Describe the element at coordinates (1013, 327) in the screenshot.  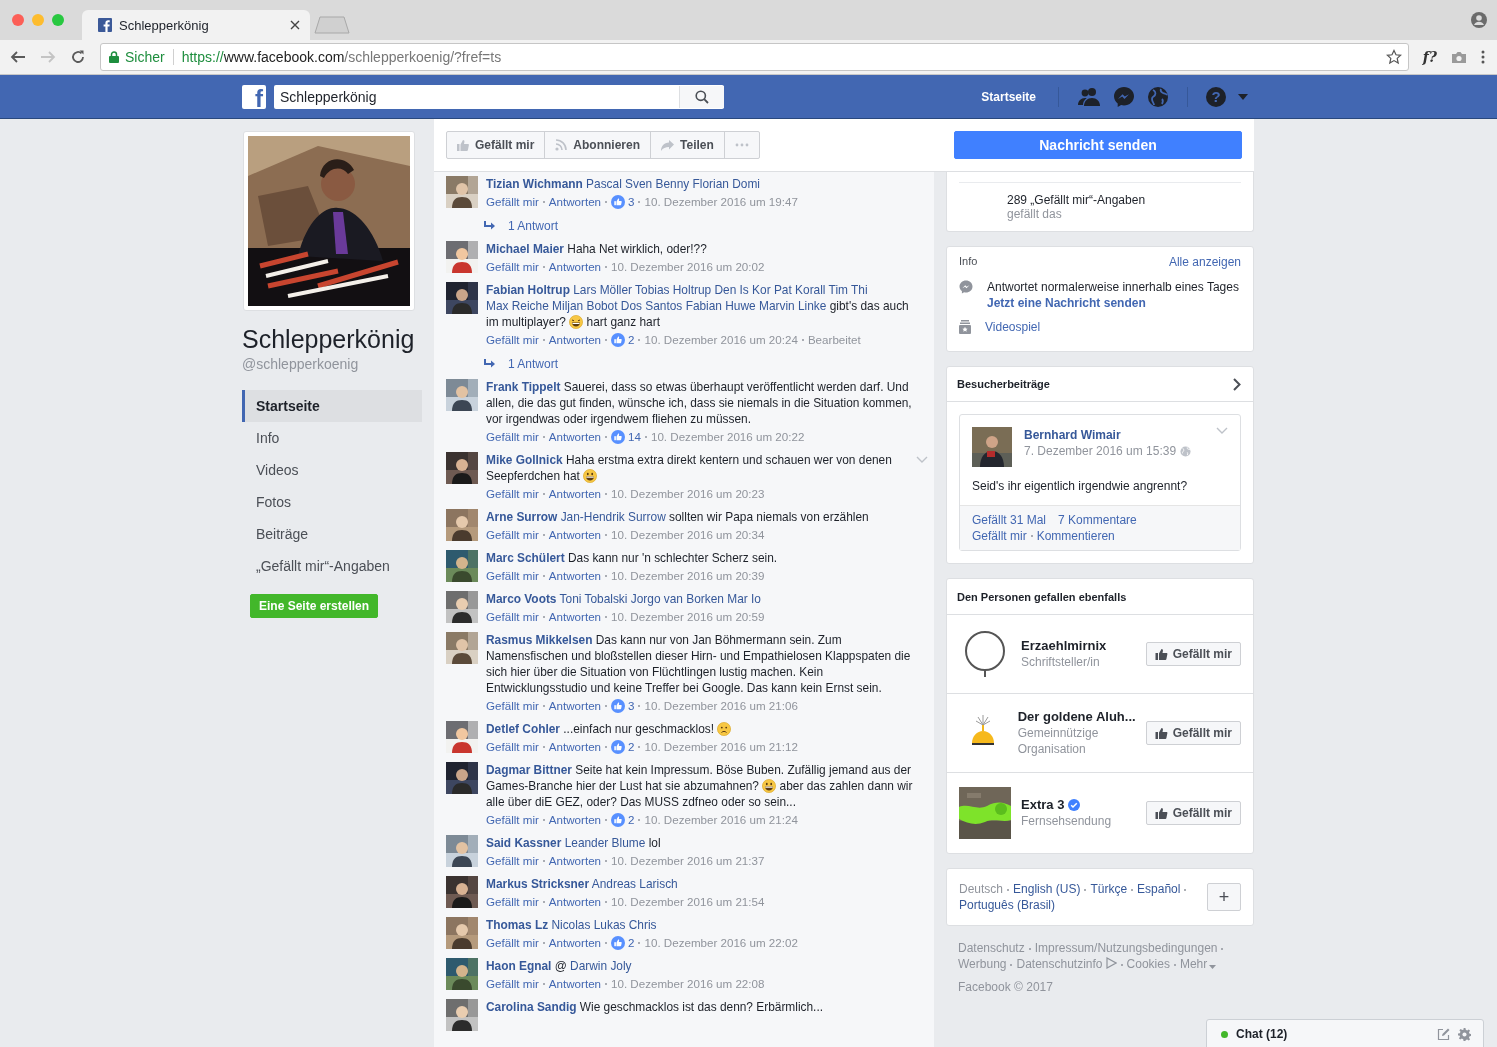
I see `category-link: Videospiel` at that location.